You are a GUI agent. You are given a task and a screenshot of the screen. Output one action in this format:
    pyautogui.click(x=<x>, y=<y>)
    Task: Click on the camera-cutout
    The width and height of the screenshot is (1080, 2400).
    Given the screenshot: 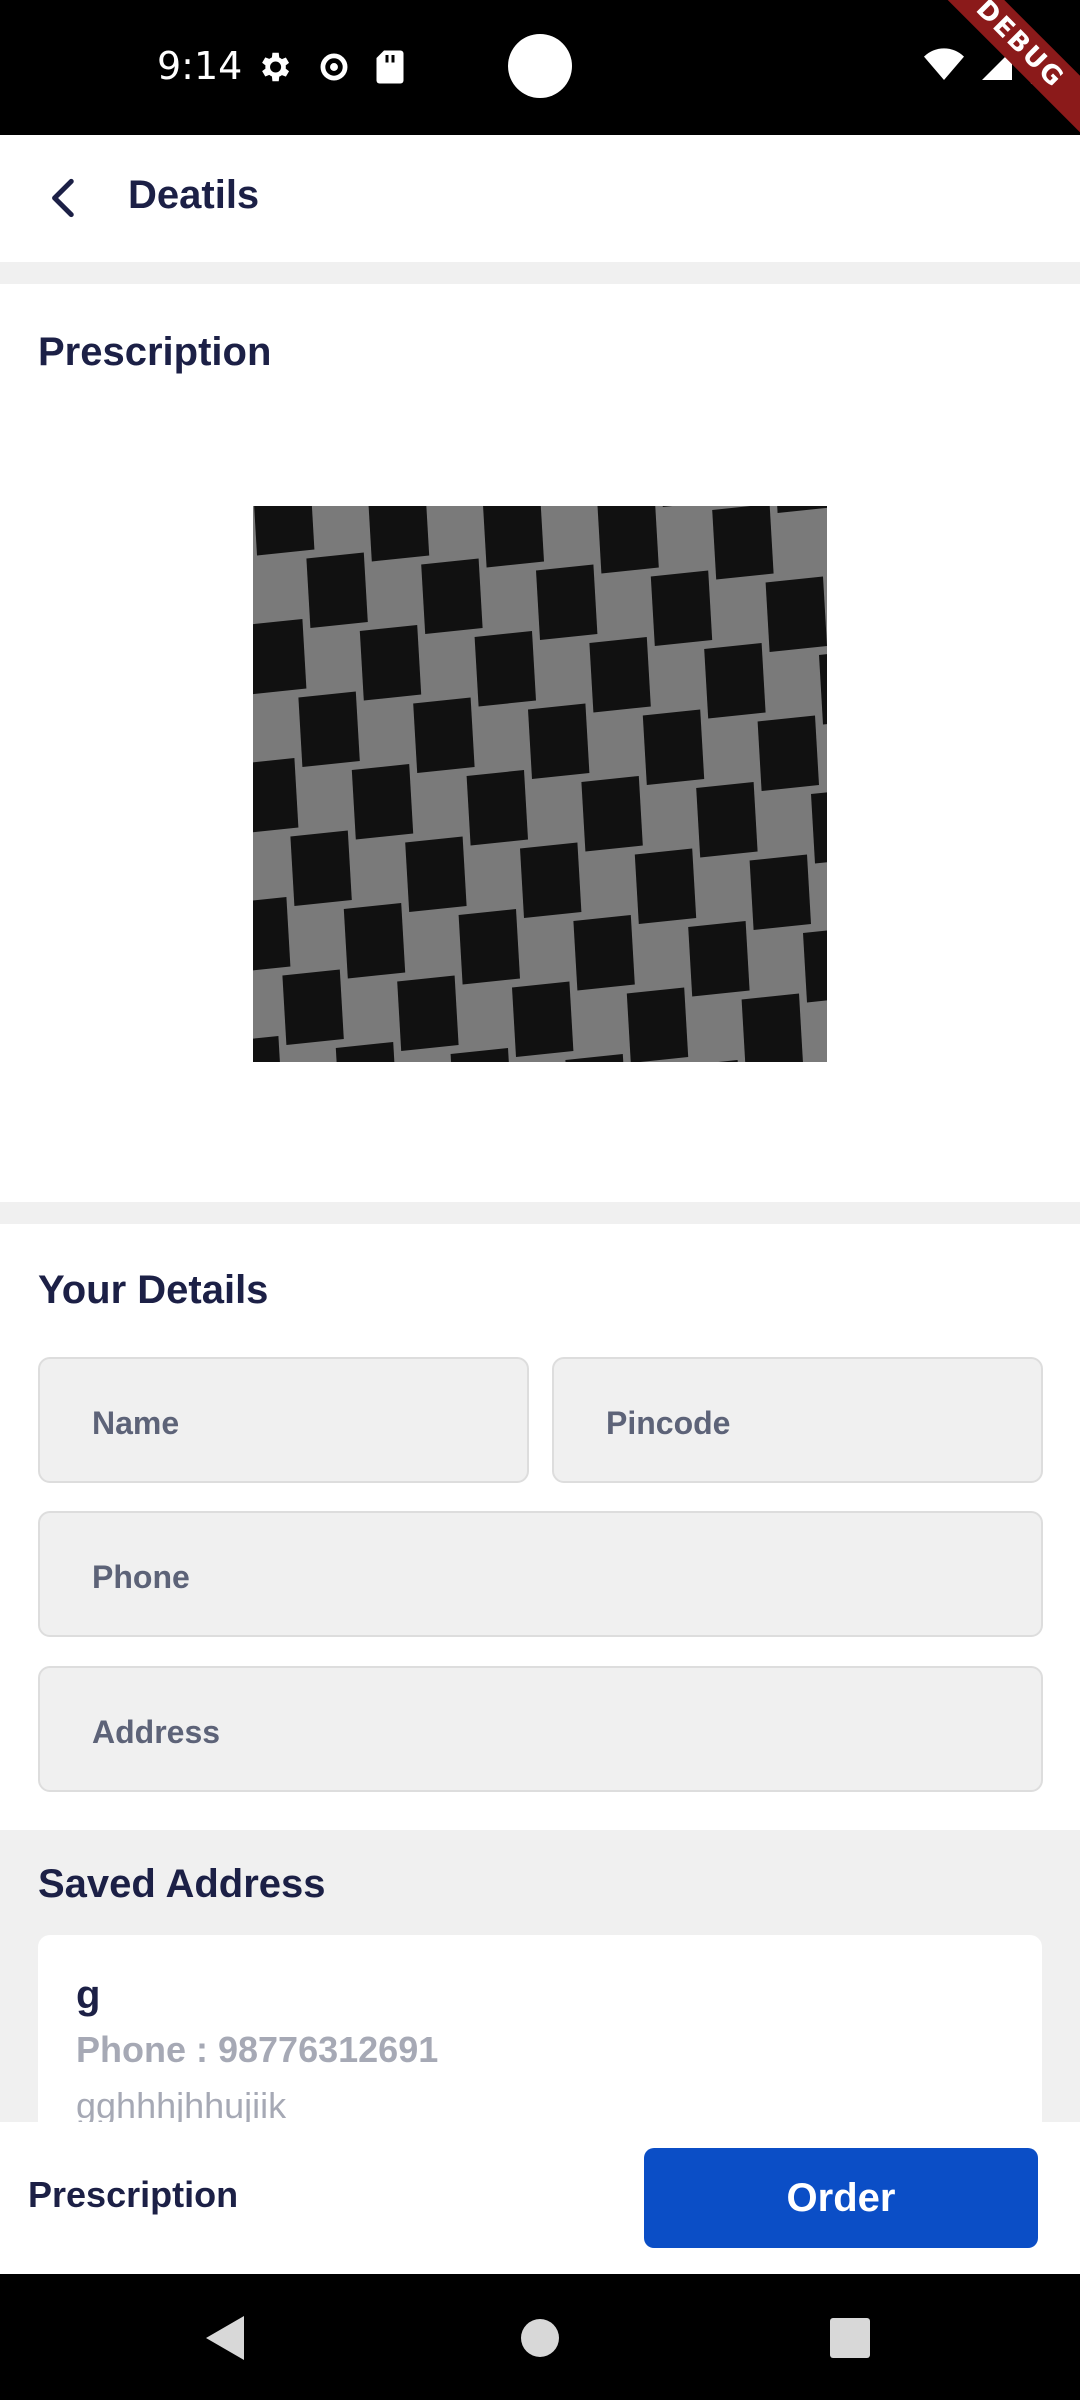 What is the action you would take?
    pyautogui.click(x=540, y=66)
    